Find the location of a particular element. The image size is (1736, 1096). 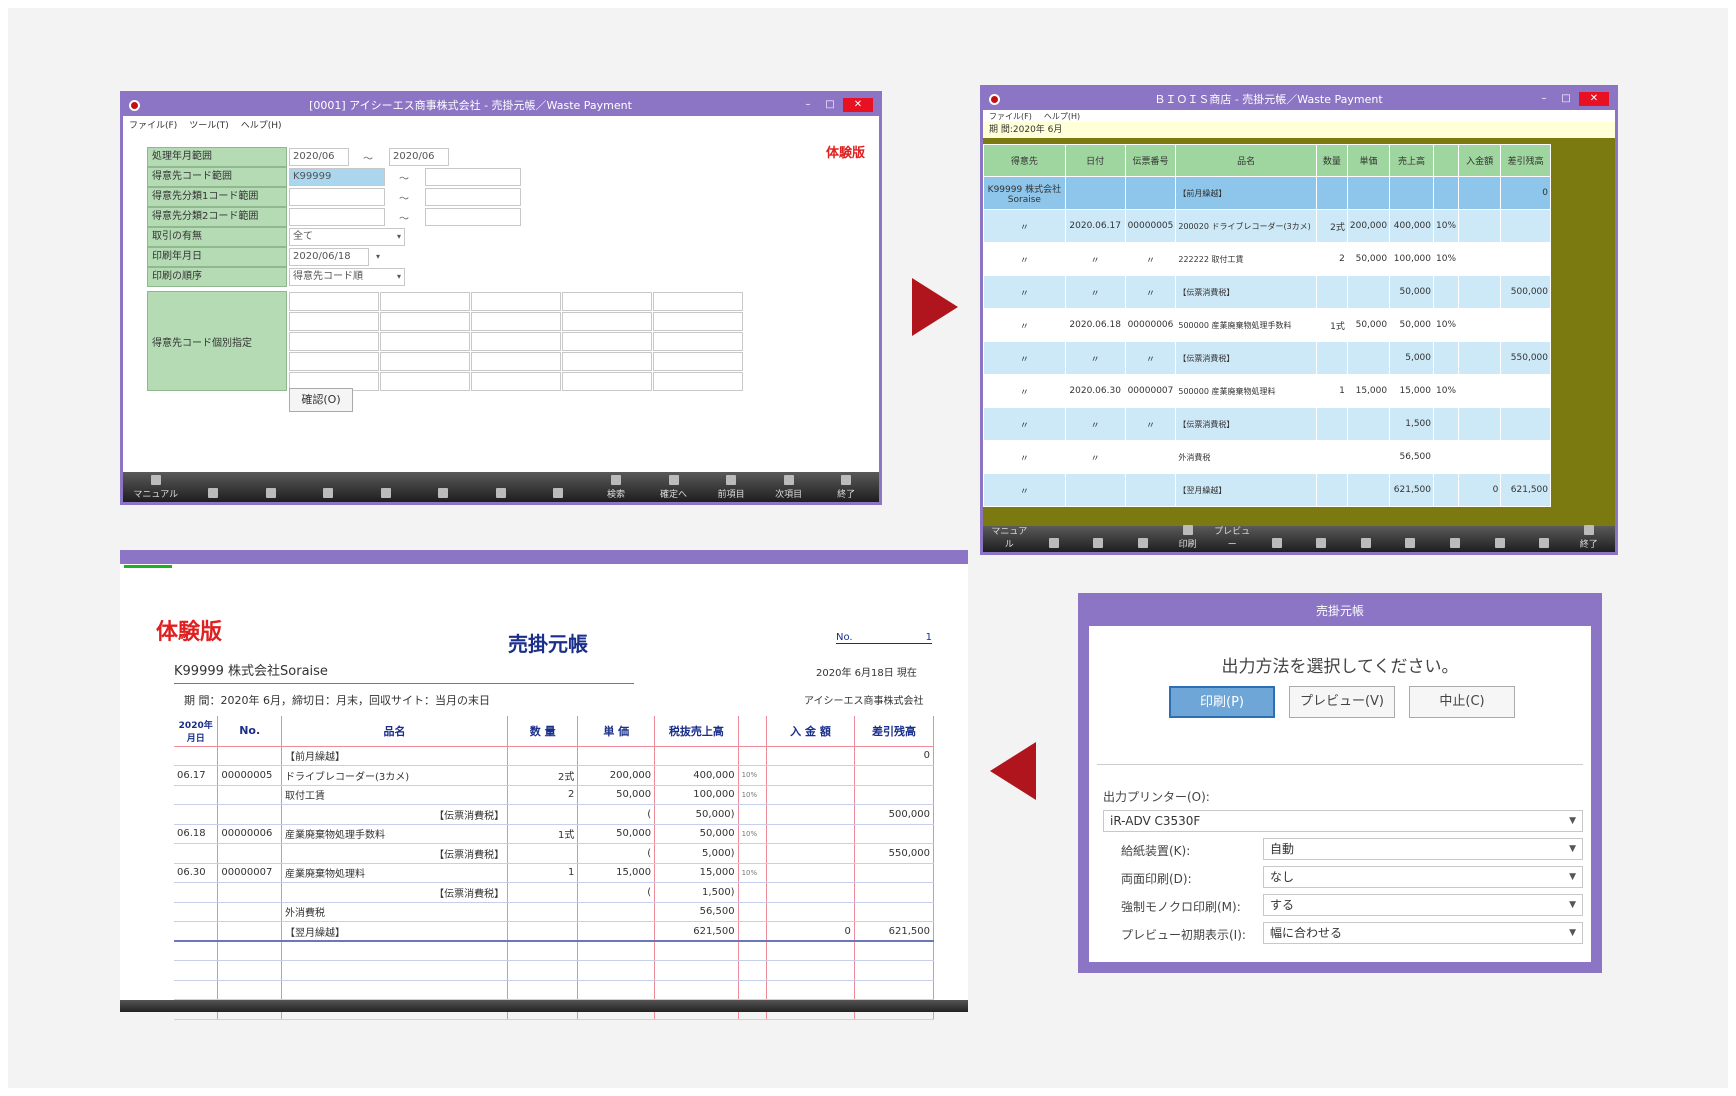

confirm-button: 確認(O) is located at coordinates (321, 400).